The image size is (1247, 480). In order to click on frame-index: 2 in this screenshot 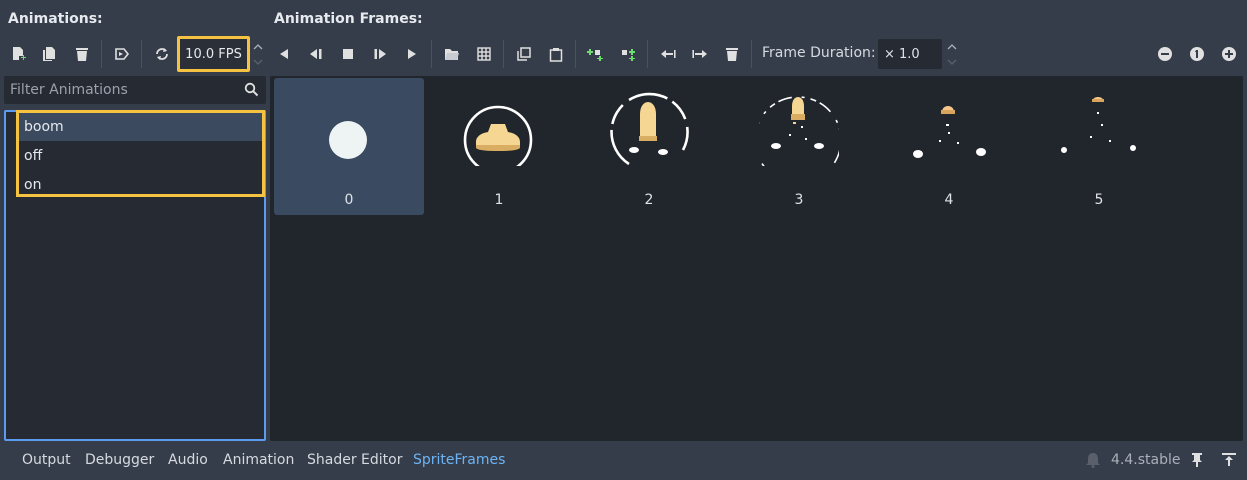, I will do `click(649, 200)`.